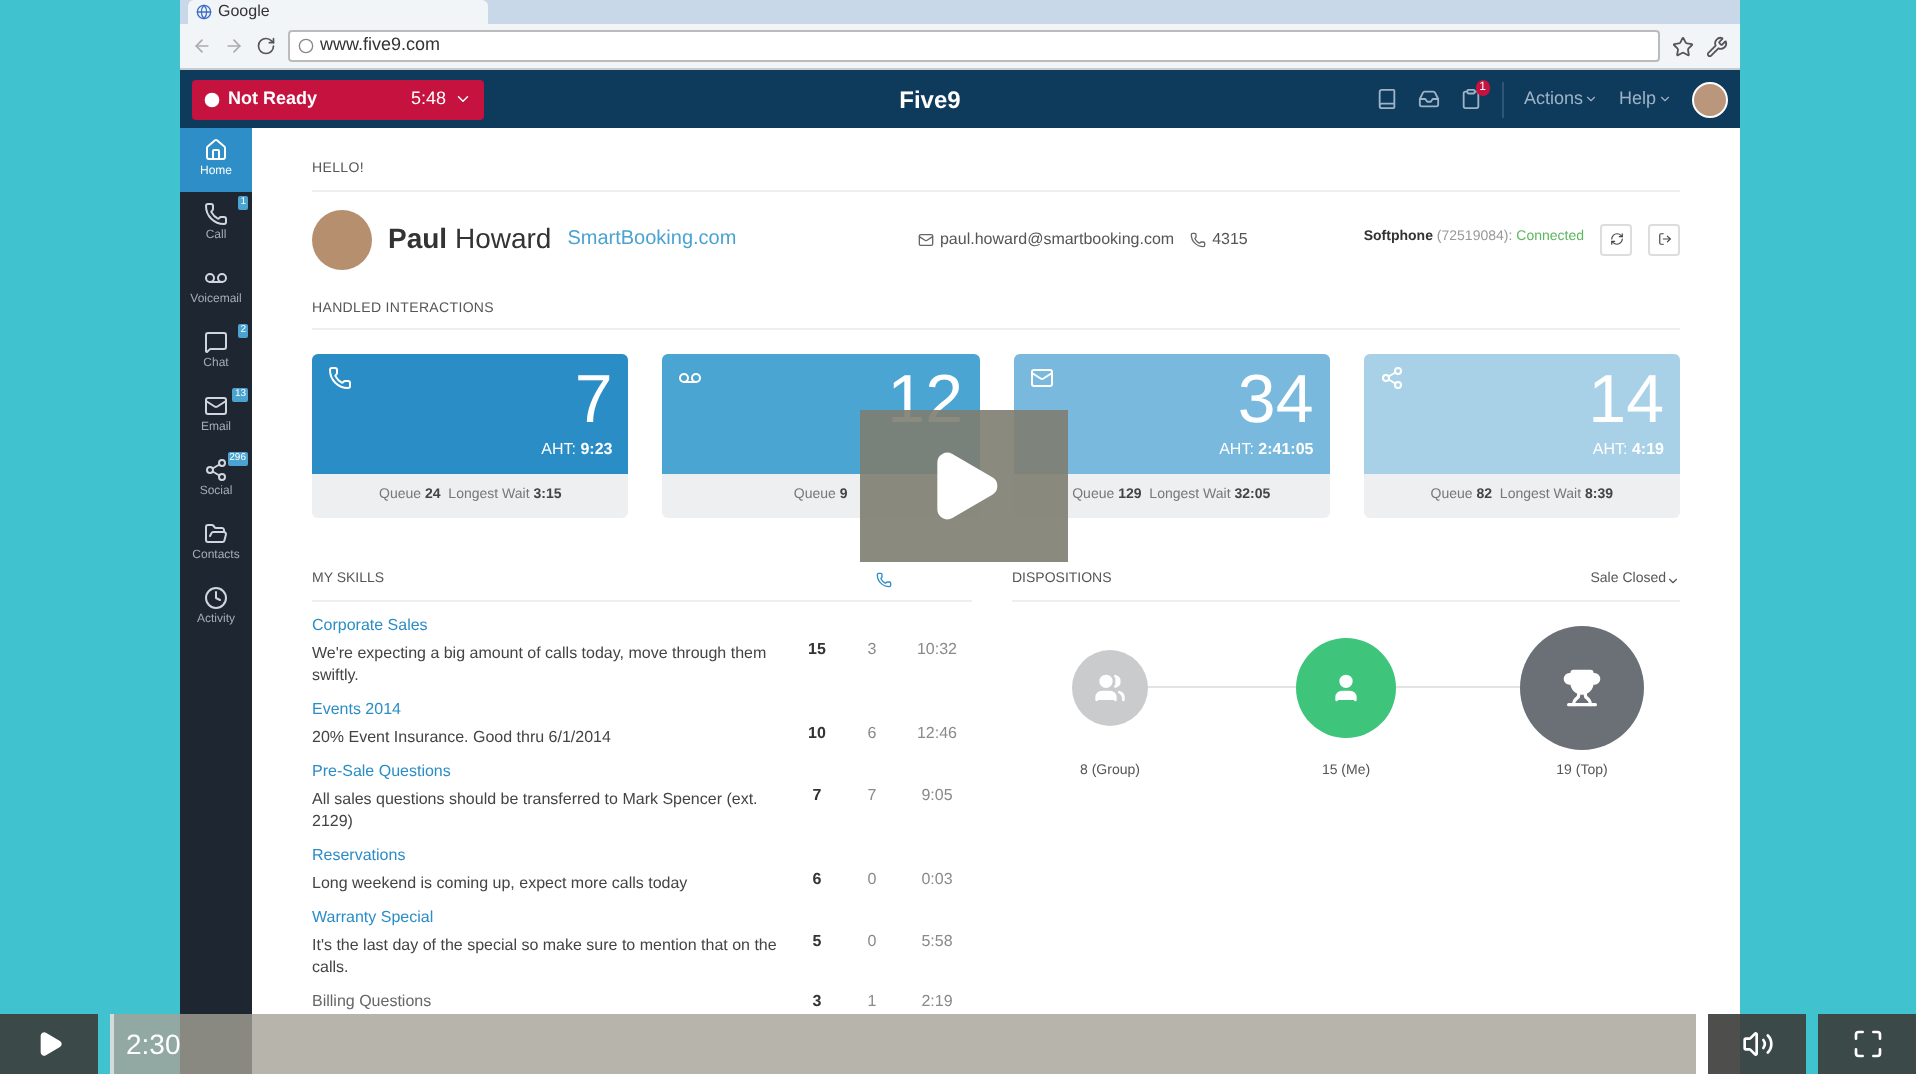 This screenshot has height=1074, width=1916. What do you see at coordinates (1717, 46) in the screenshot?
I see `settings-icon` at bounding box center [1717, 46].